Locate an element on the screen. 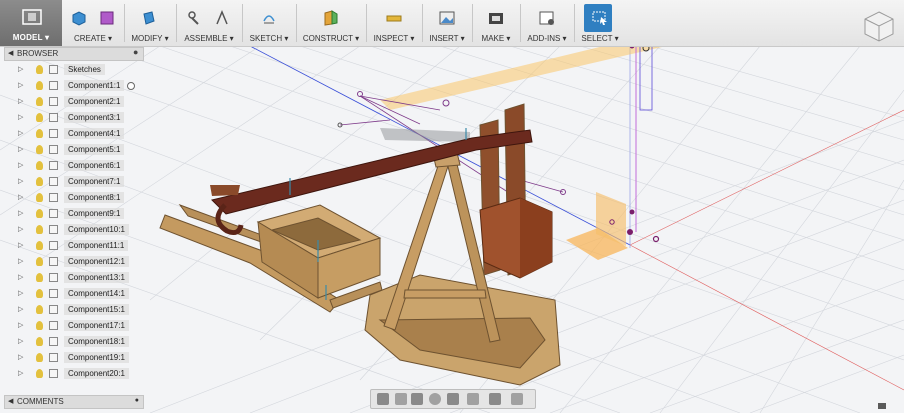 The height and width of the screenshot is (413, 904). pin-icon: ● is located at coordinates (135, 52).